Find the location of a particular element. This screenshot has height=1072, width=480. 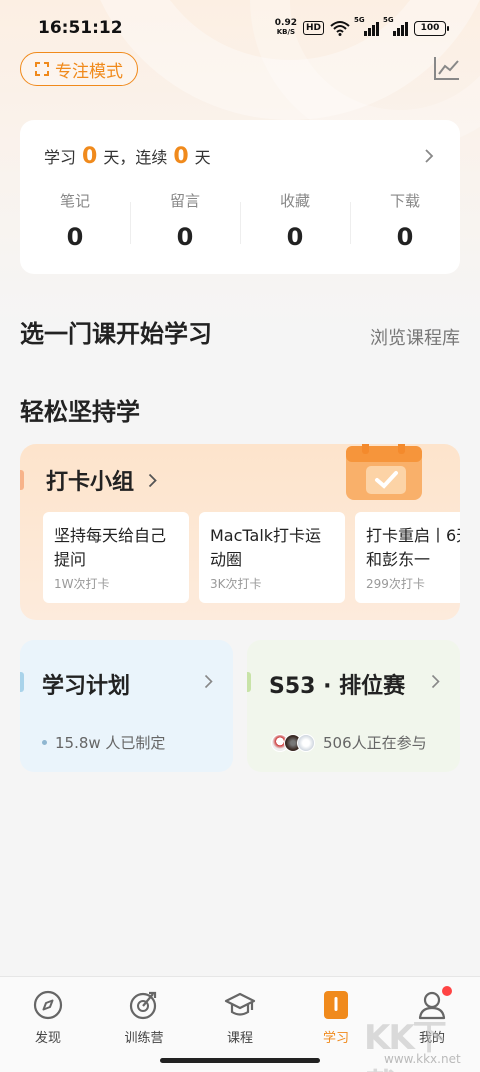

study-plan-title: 学习计划 is located at coordinates (86, 686).